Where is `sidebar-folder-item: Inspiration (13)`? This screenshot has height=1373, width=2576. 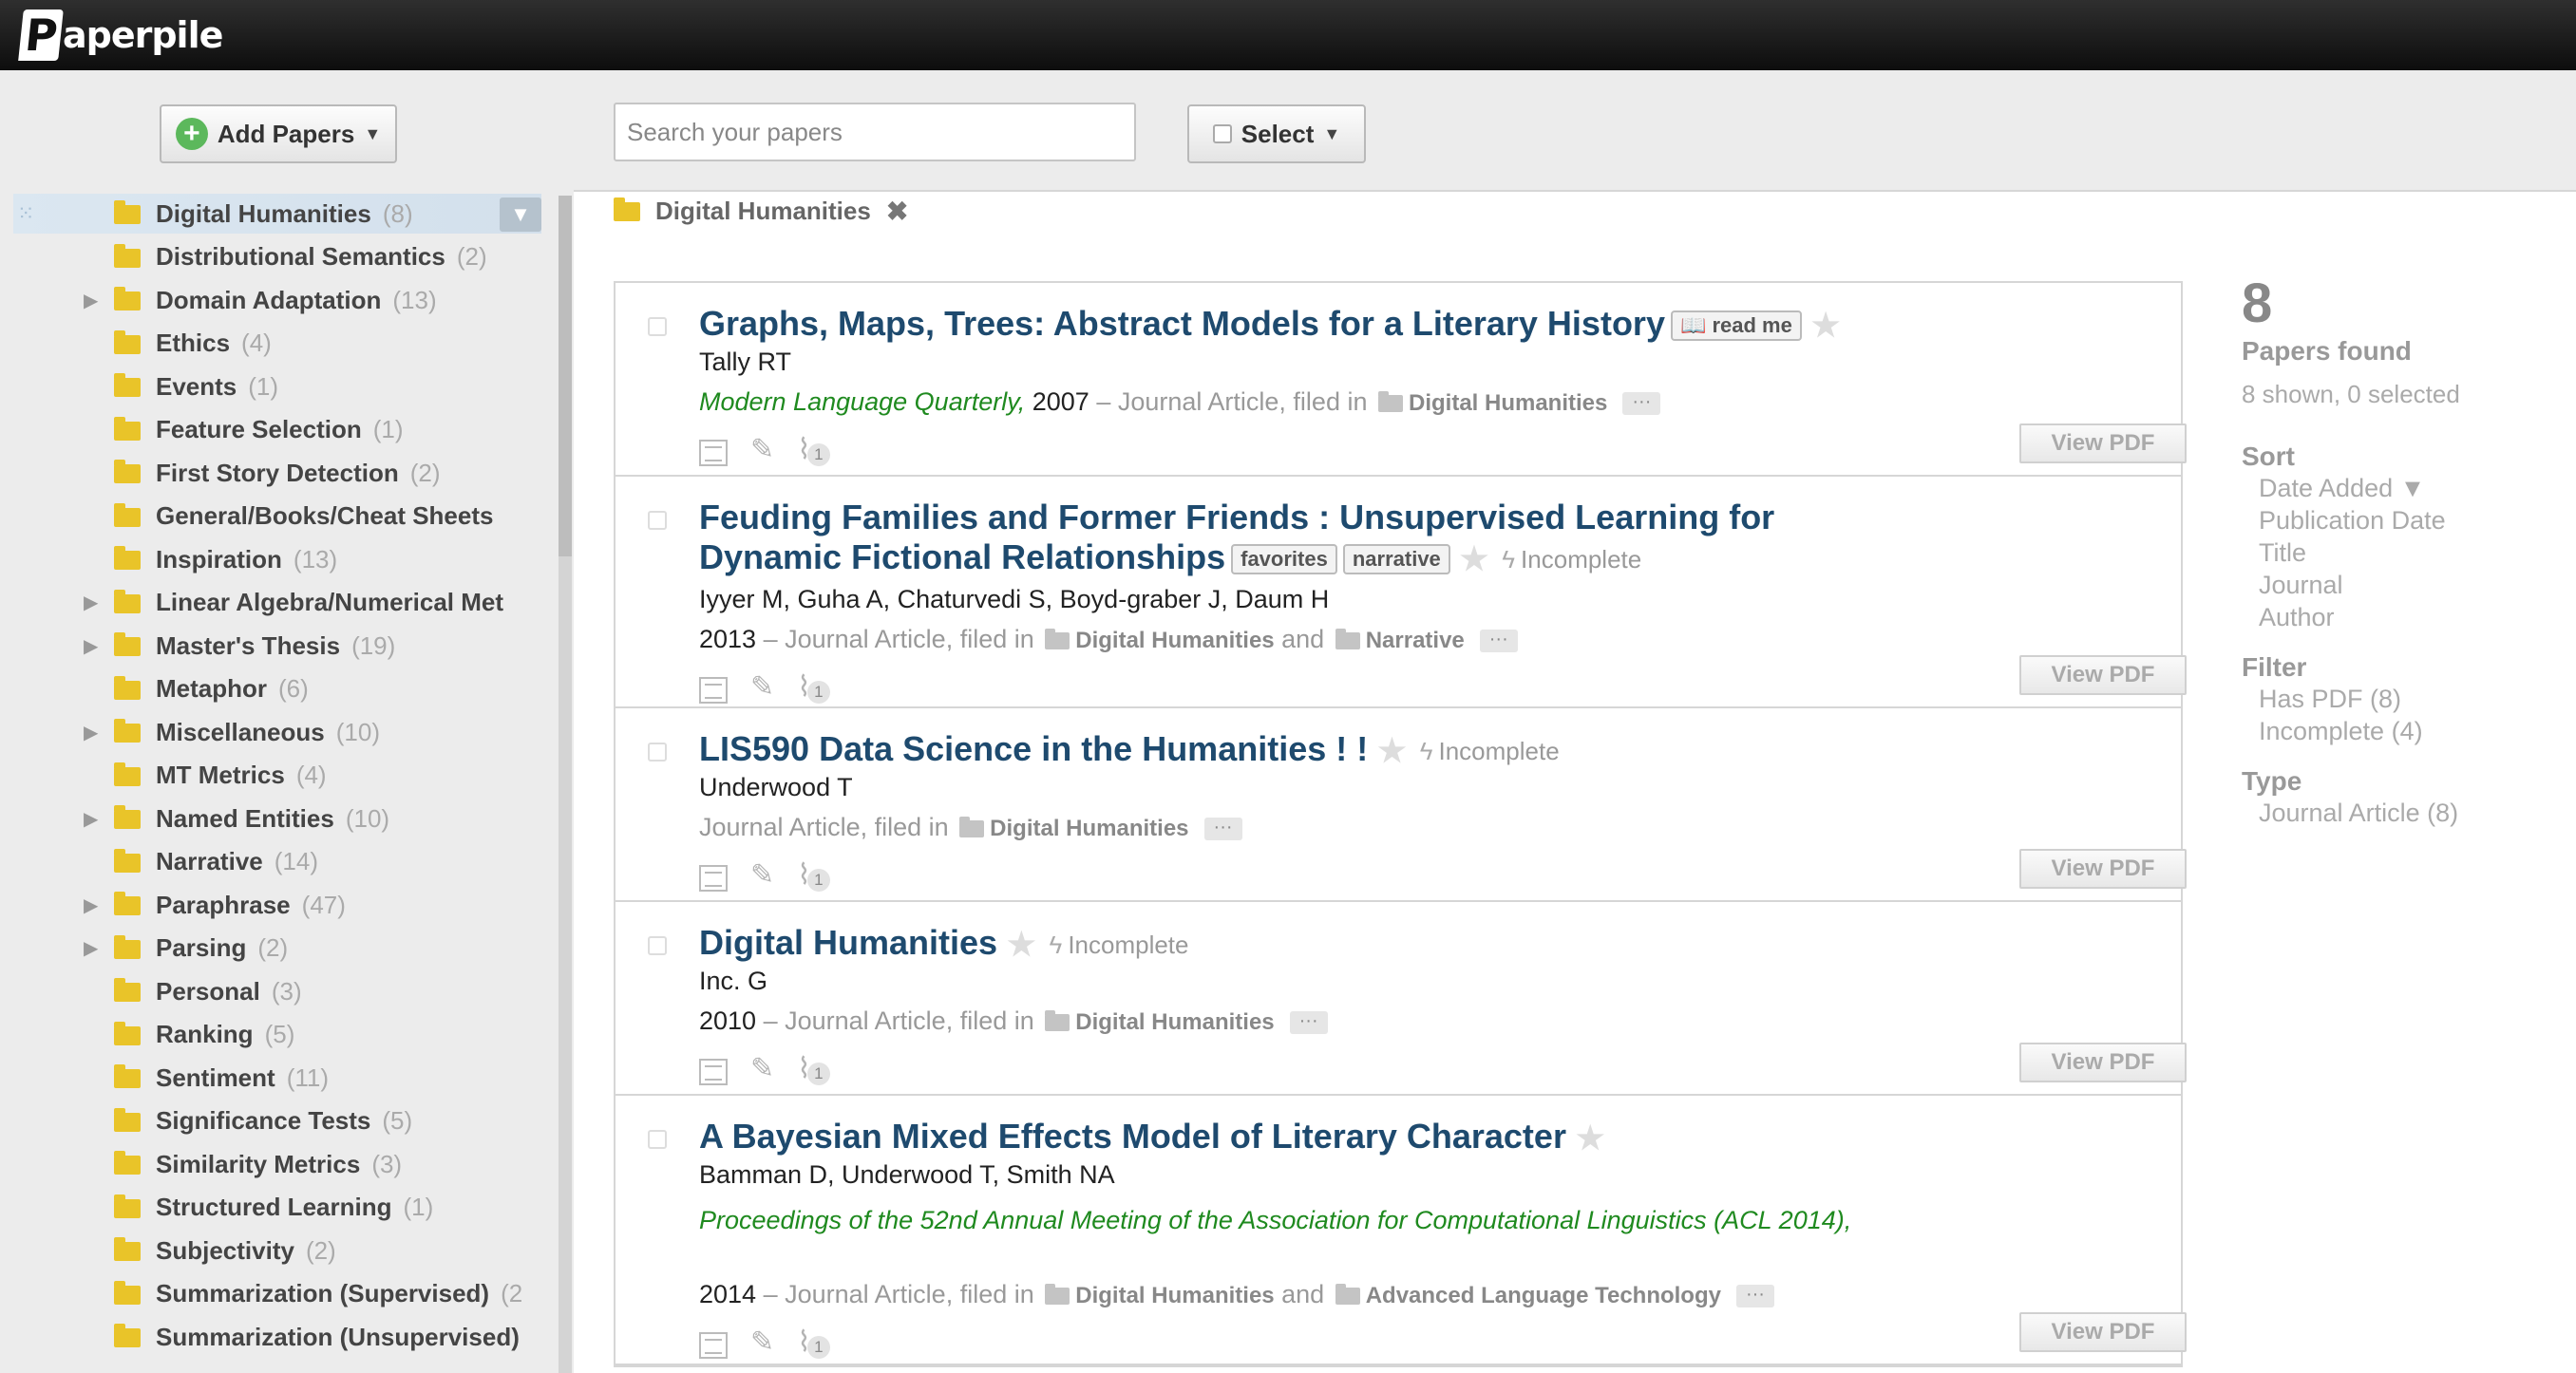 sidebar-folder-item: Inspiration (13) is located at coordinates (277, 559).